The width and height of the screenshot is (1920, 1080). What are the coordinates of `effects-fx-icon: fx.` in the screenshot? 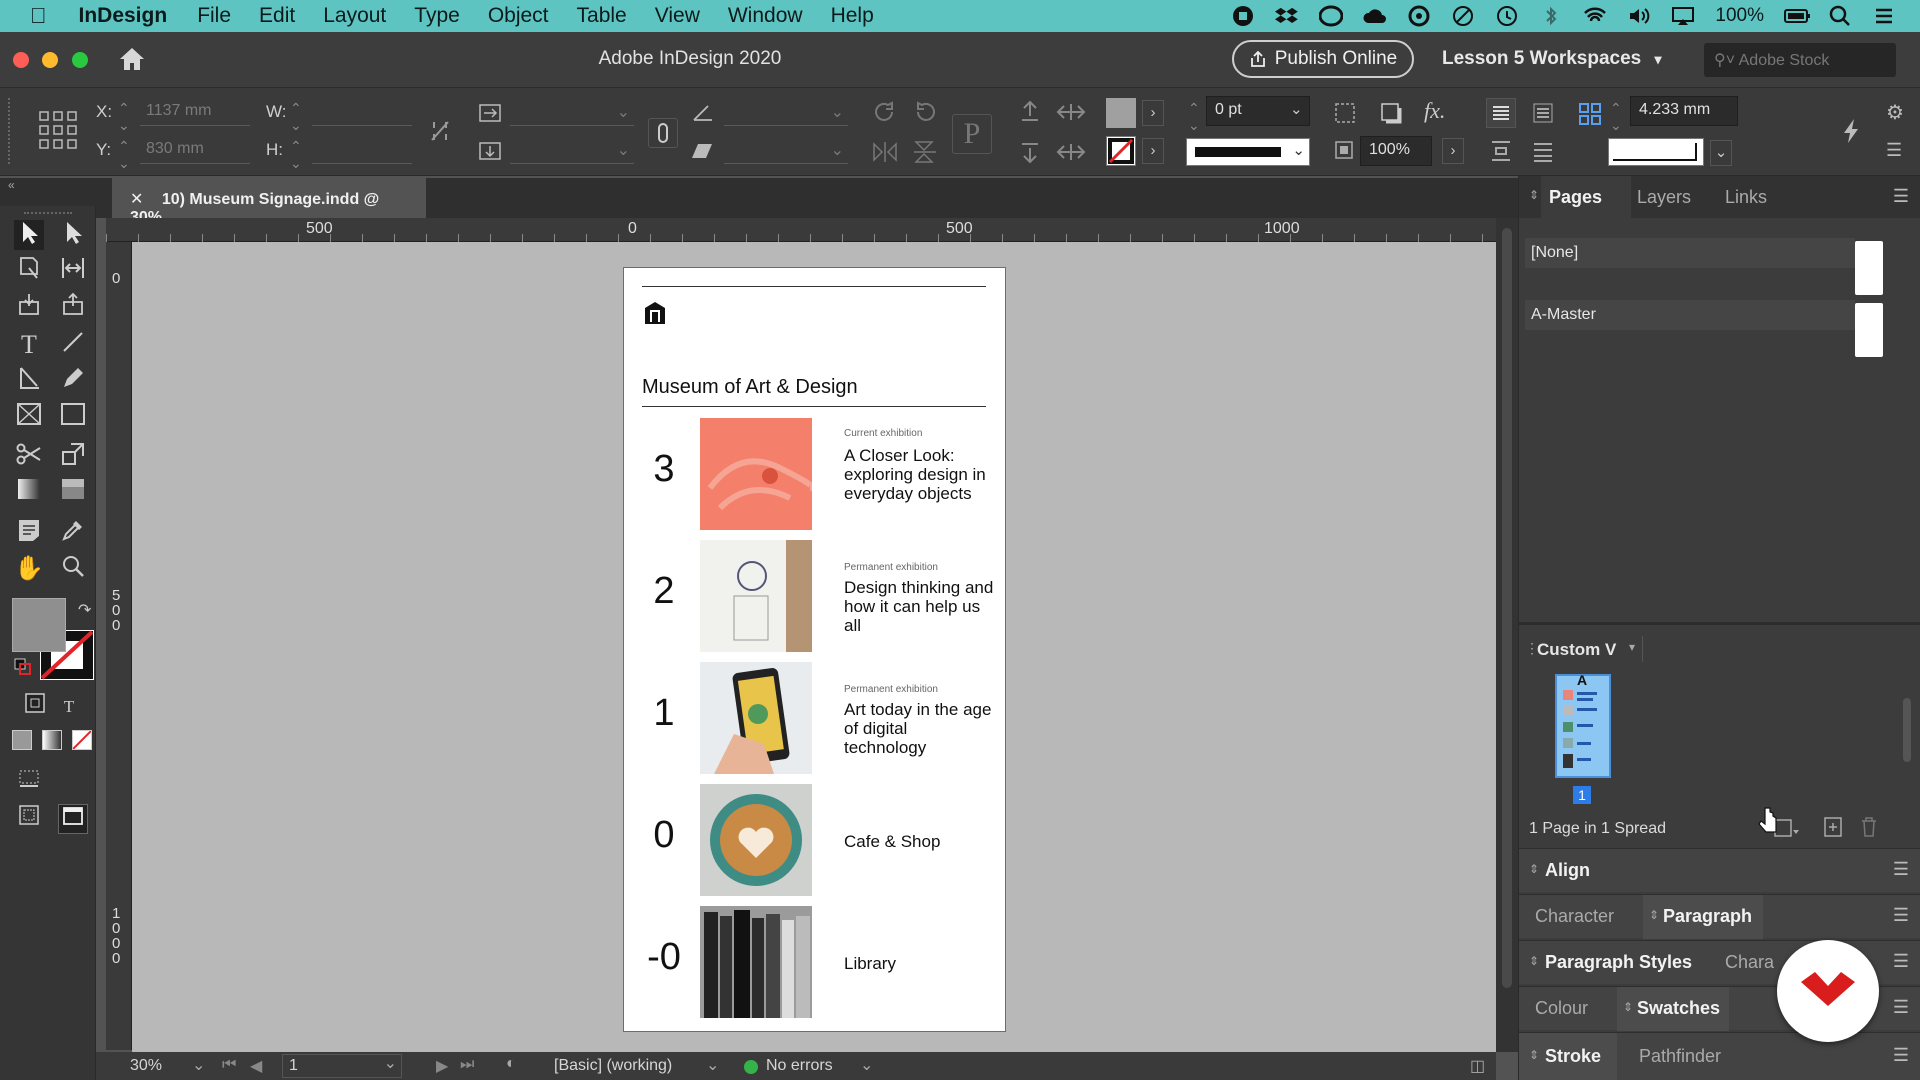 It's located at (1434, 111).